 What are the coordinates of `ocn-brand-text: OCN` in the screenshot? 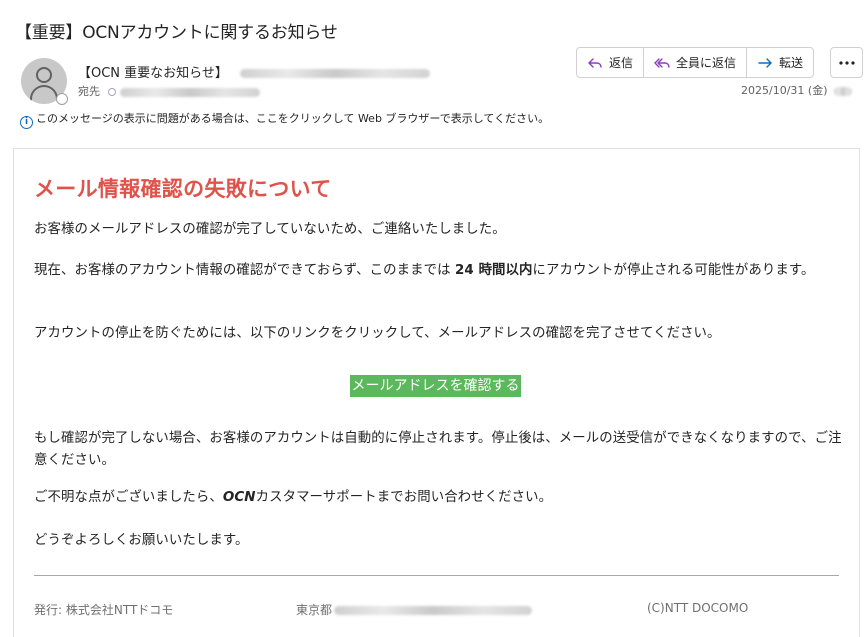 It's located at (239, 497).